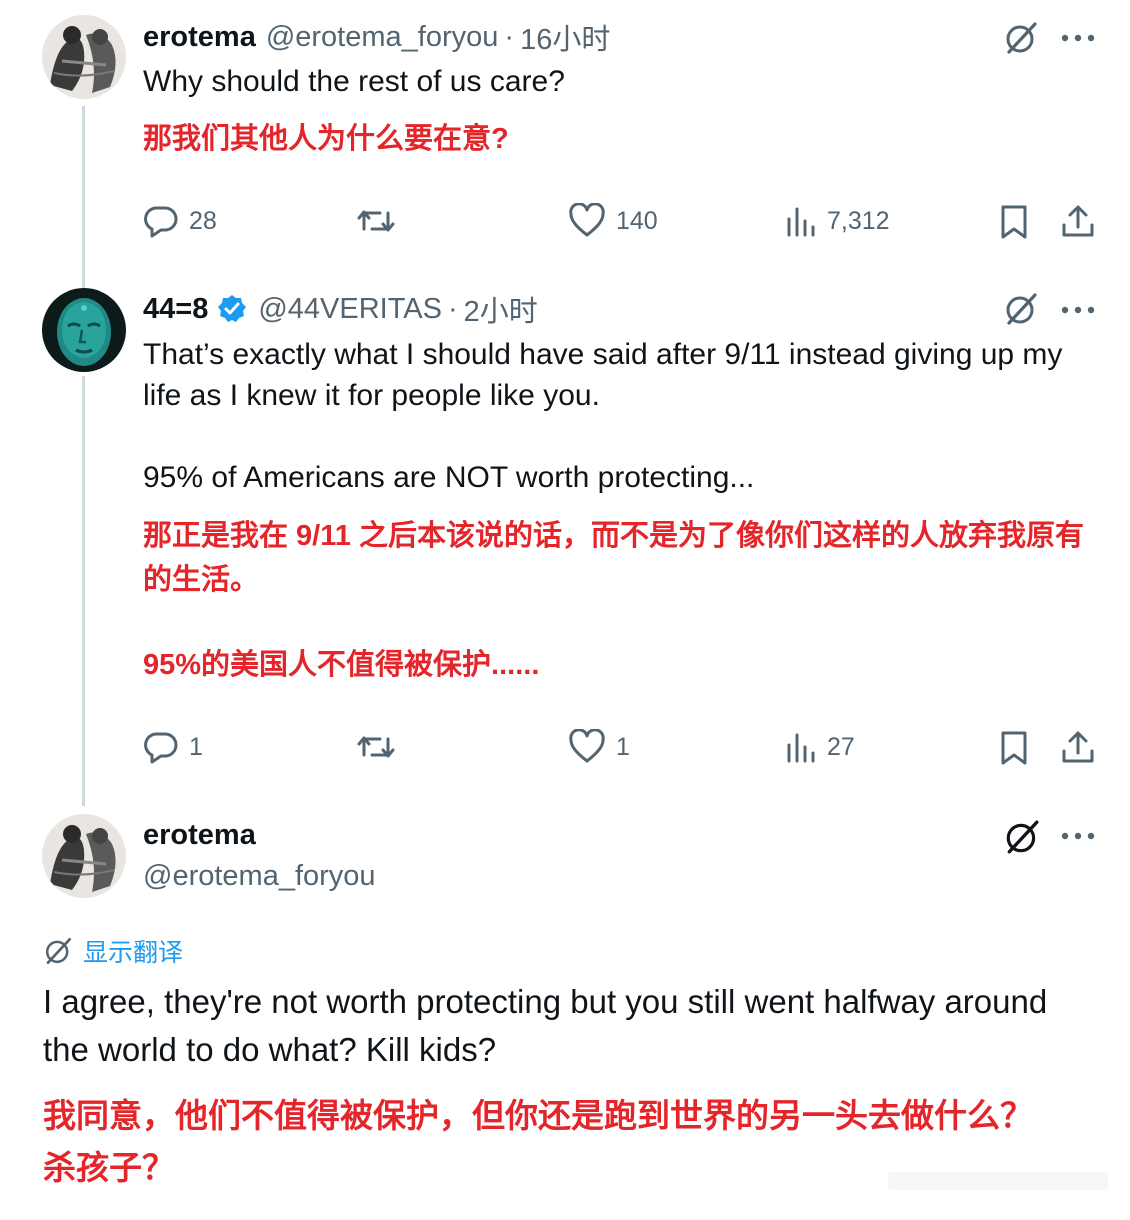 The image size is (1130, 1220). What do you see at coordinates (623, 746) in the screenshot?
I see `like-count: 1` at bounding box center [623, 746].